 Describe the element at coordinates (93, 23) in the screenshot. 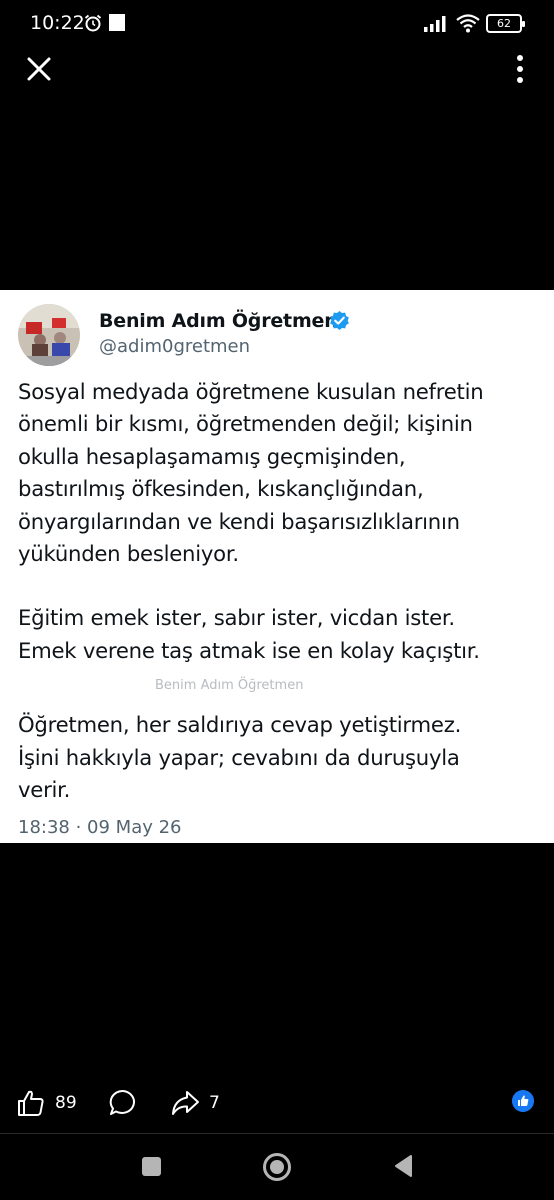

I see `alarm-clock-icon` at that location.